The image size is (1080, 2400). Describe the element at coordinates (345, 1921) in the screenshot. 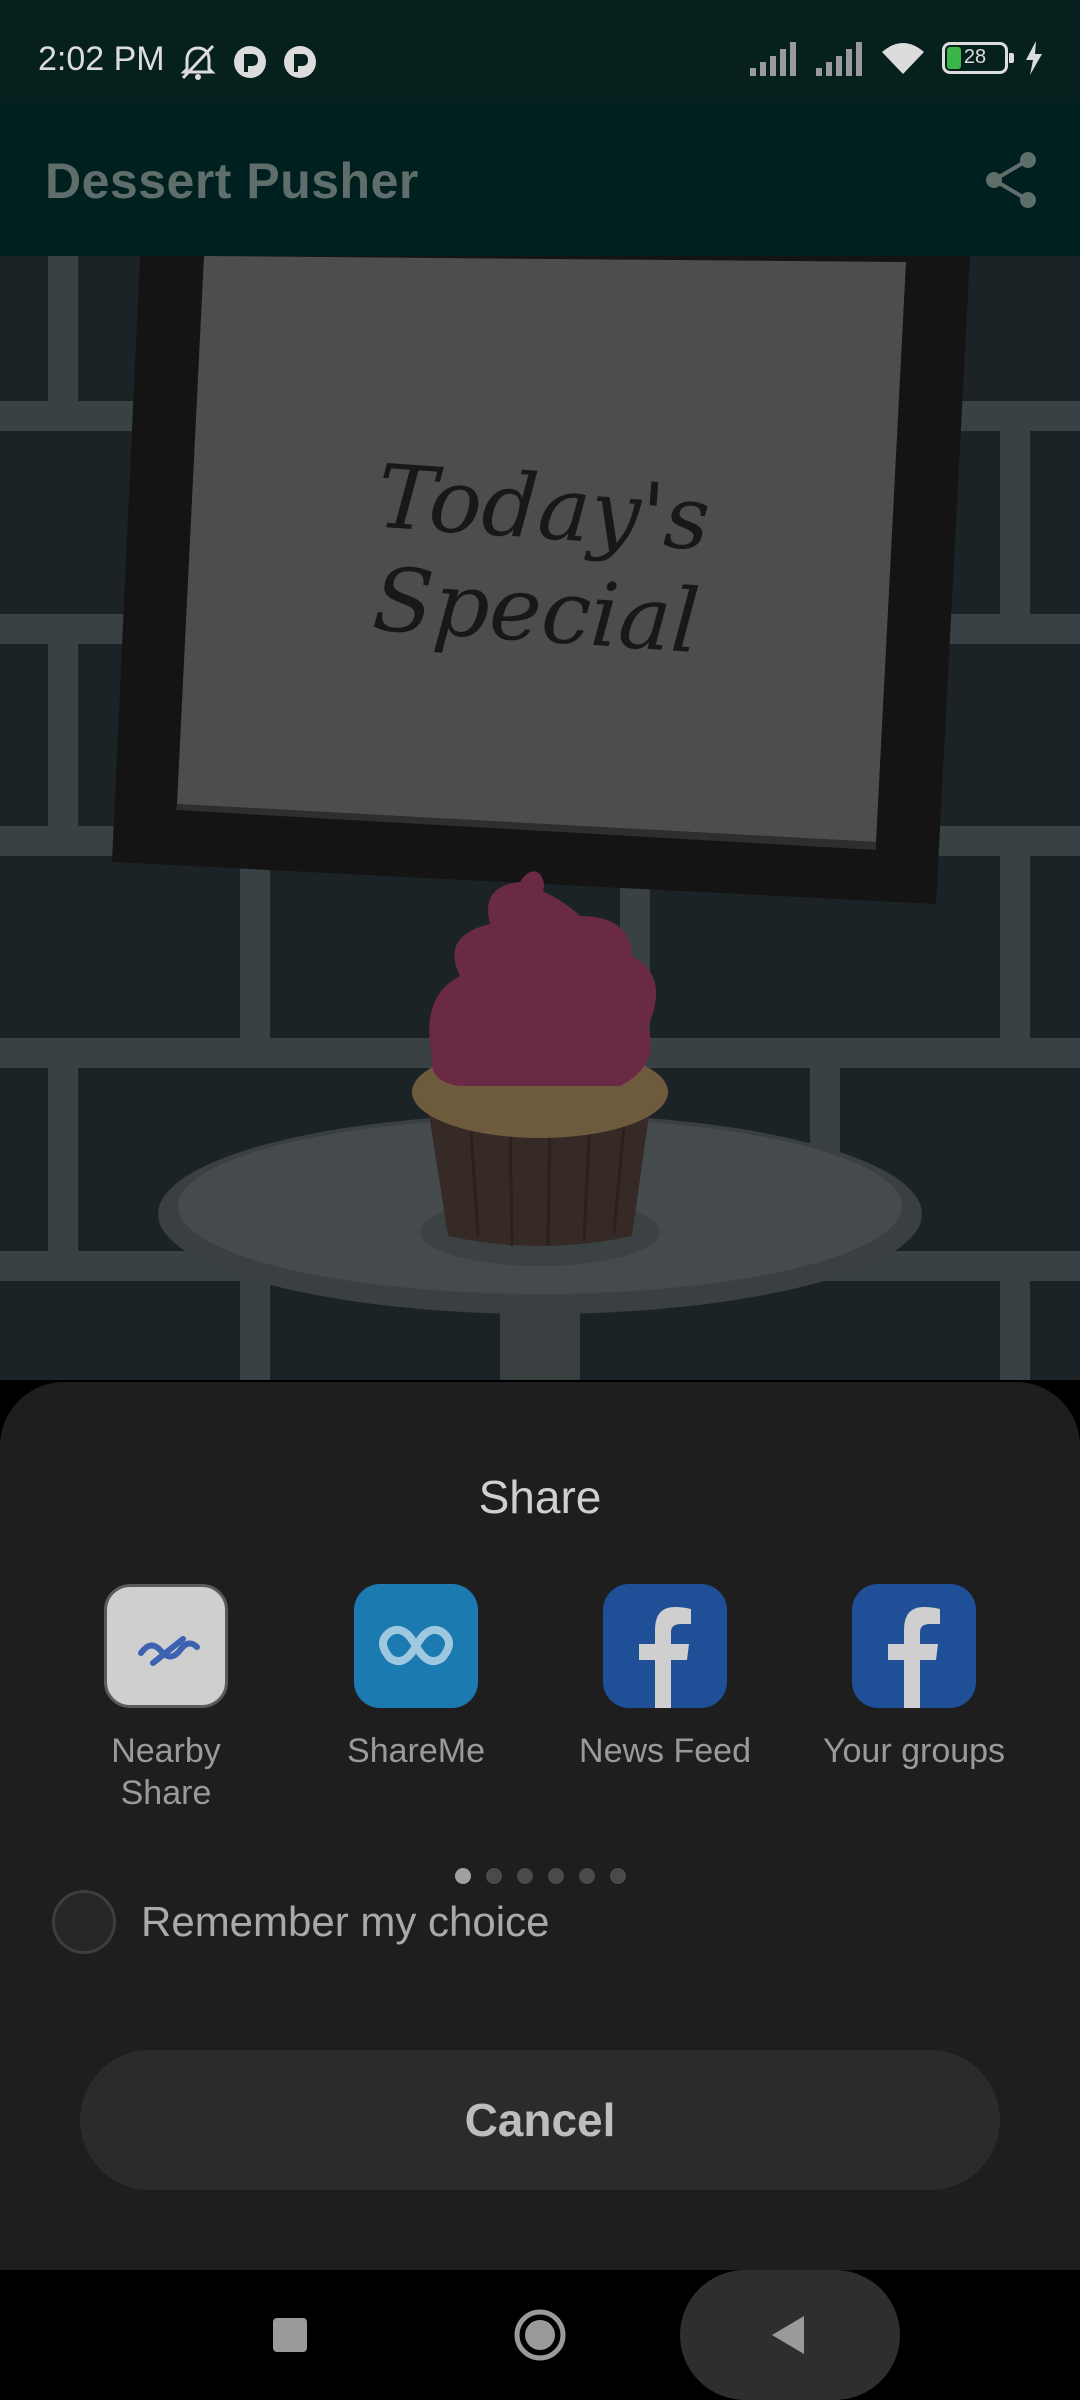

I see `remember-choice-label: Remember my choice` at that location.